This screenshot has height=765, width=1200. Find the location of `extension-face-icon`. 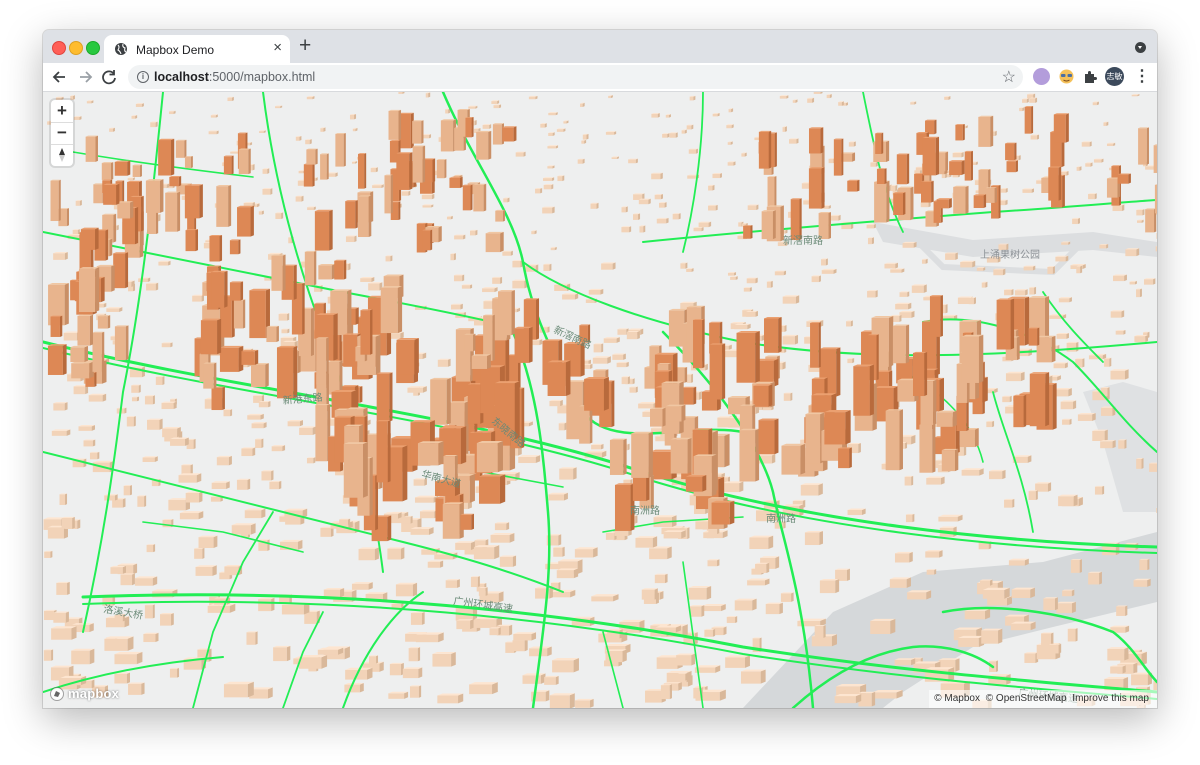

extension-face-icon is located at coordinates (1066, 76).